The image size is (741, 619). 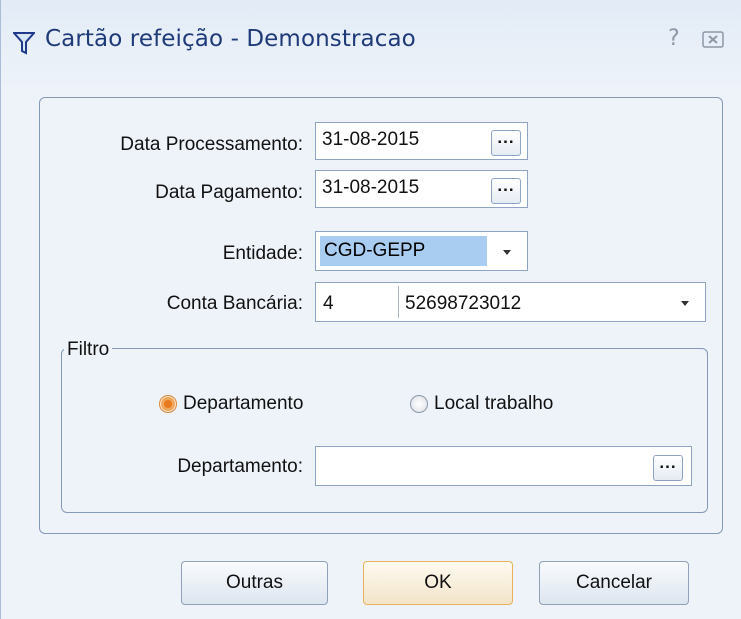 What do you see at coordinates (674, 38) in the screenshot?
I see `help-button: ?` at bounding box center [674, 38].